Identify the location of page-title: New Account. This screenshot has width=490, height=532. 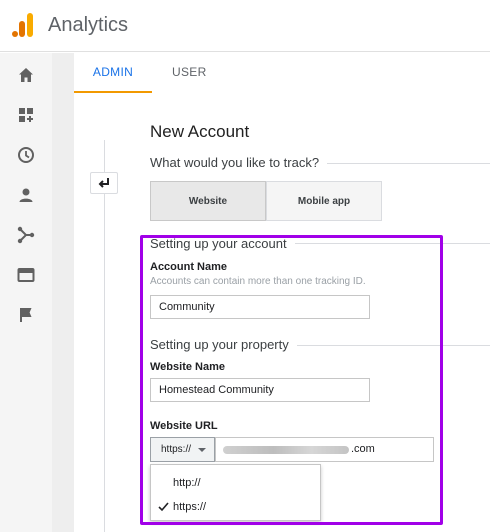
(200, 131).